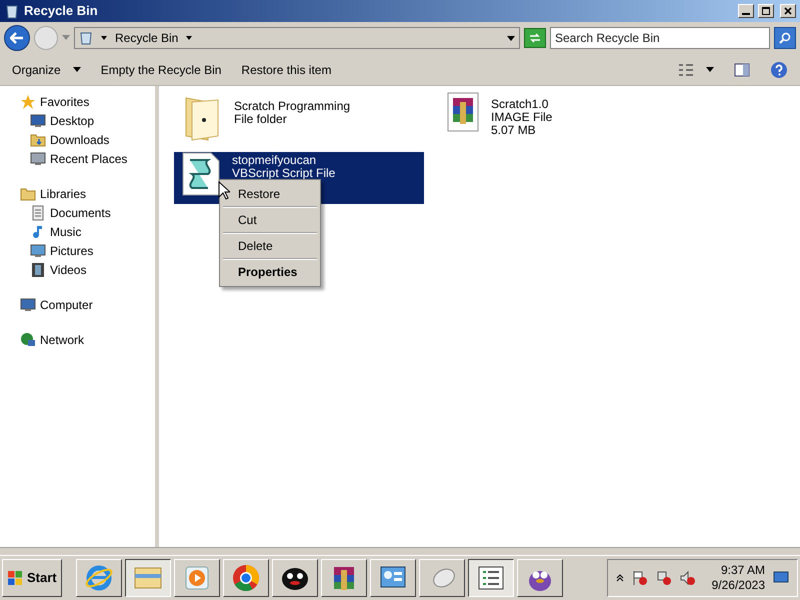  Describe the element at coordinates (696, 69) in the screenshot. I see `view-options-button` at that location.